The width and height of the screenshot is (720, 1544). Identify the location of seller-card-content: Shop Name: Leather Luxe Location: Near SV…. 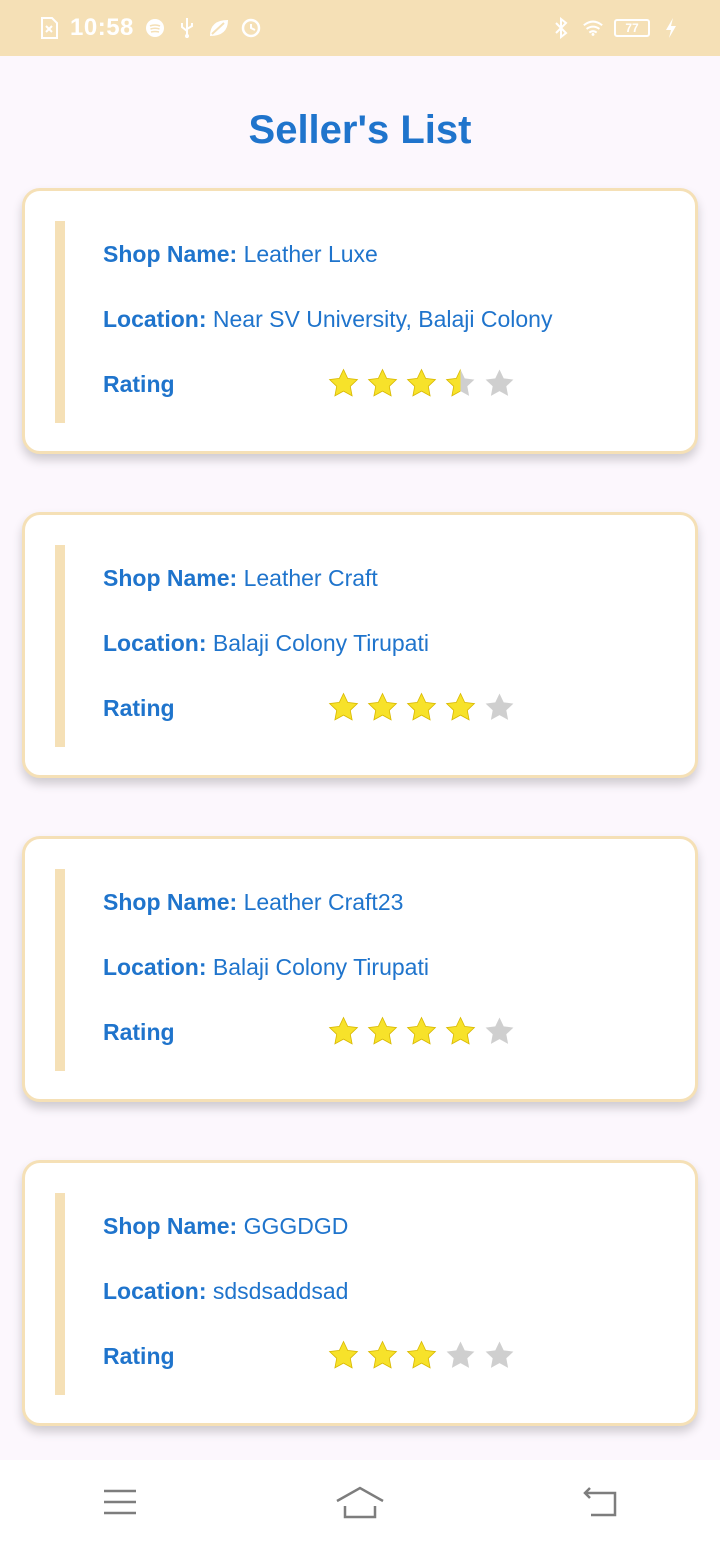
(355, 322).